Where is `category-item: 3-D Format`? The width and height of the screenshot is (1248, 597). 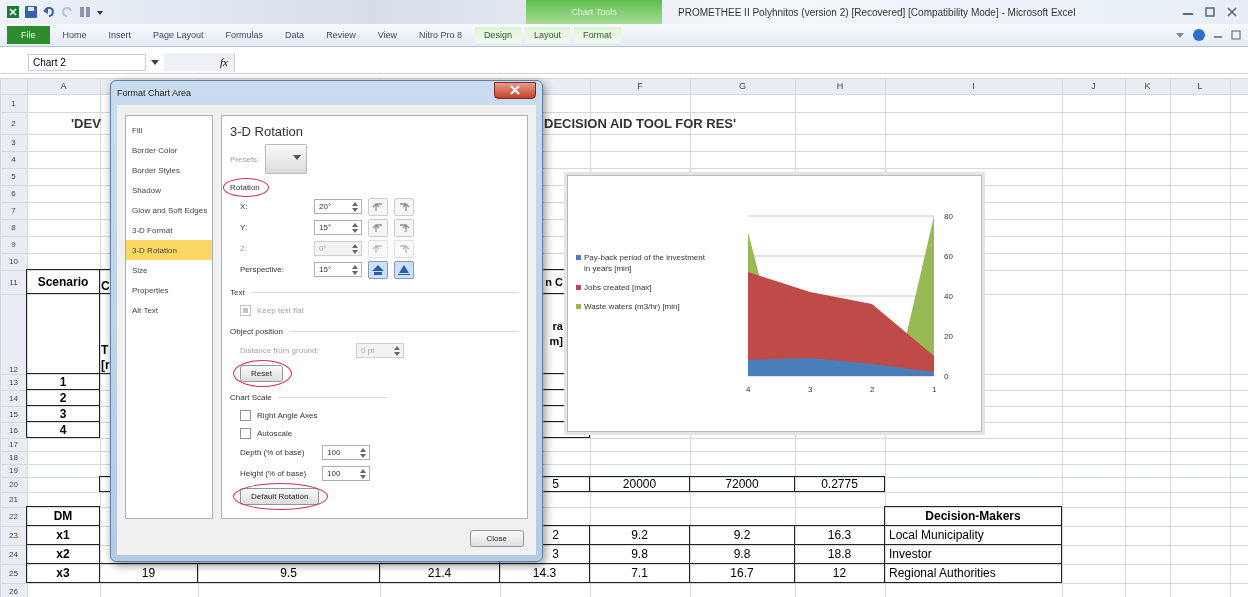 category-item: 3-D Format is located at coordinates (169, 230).